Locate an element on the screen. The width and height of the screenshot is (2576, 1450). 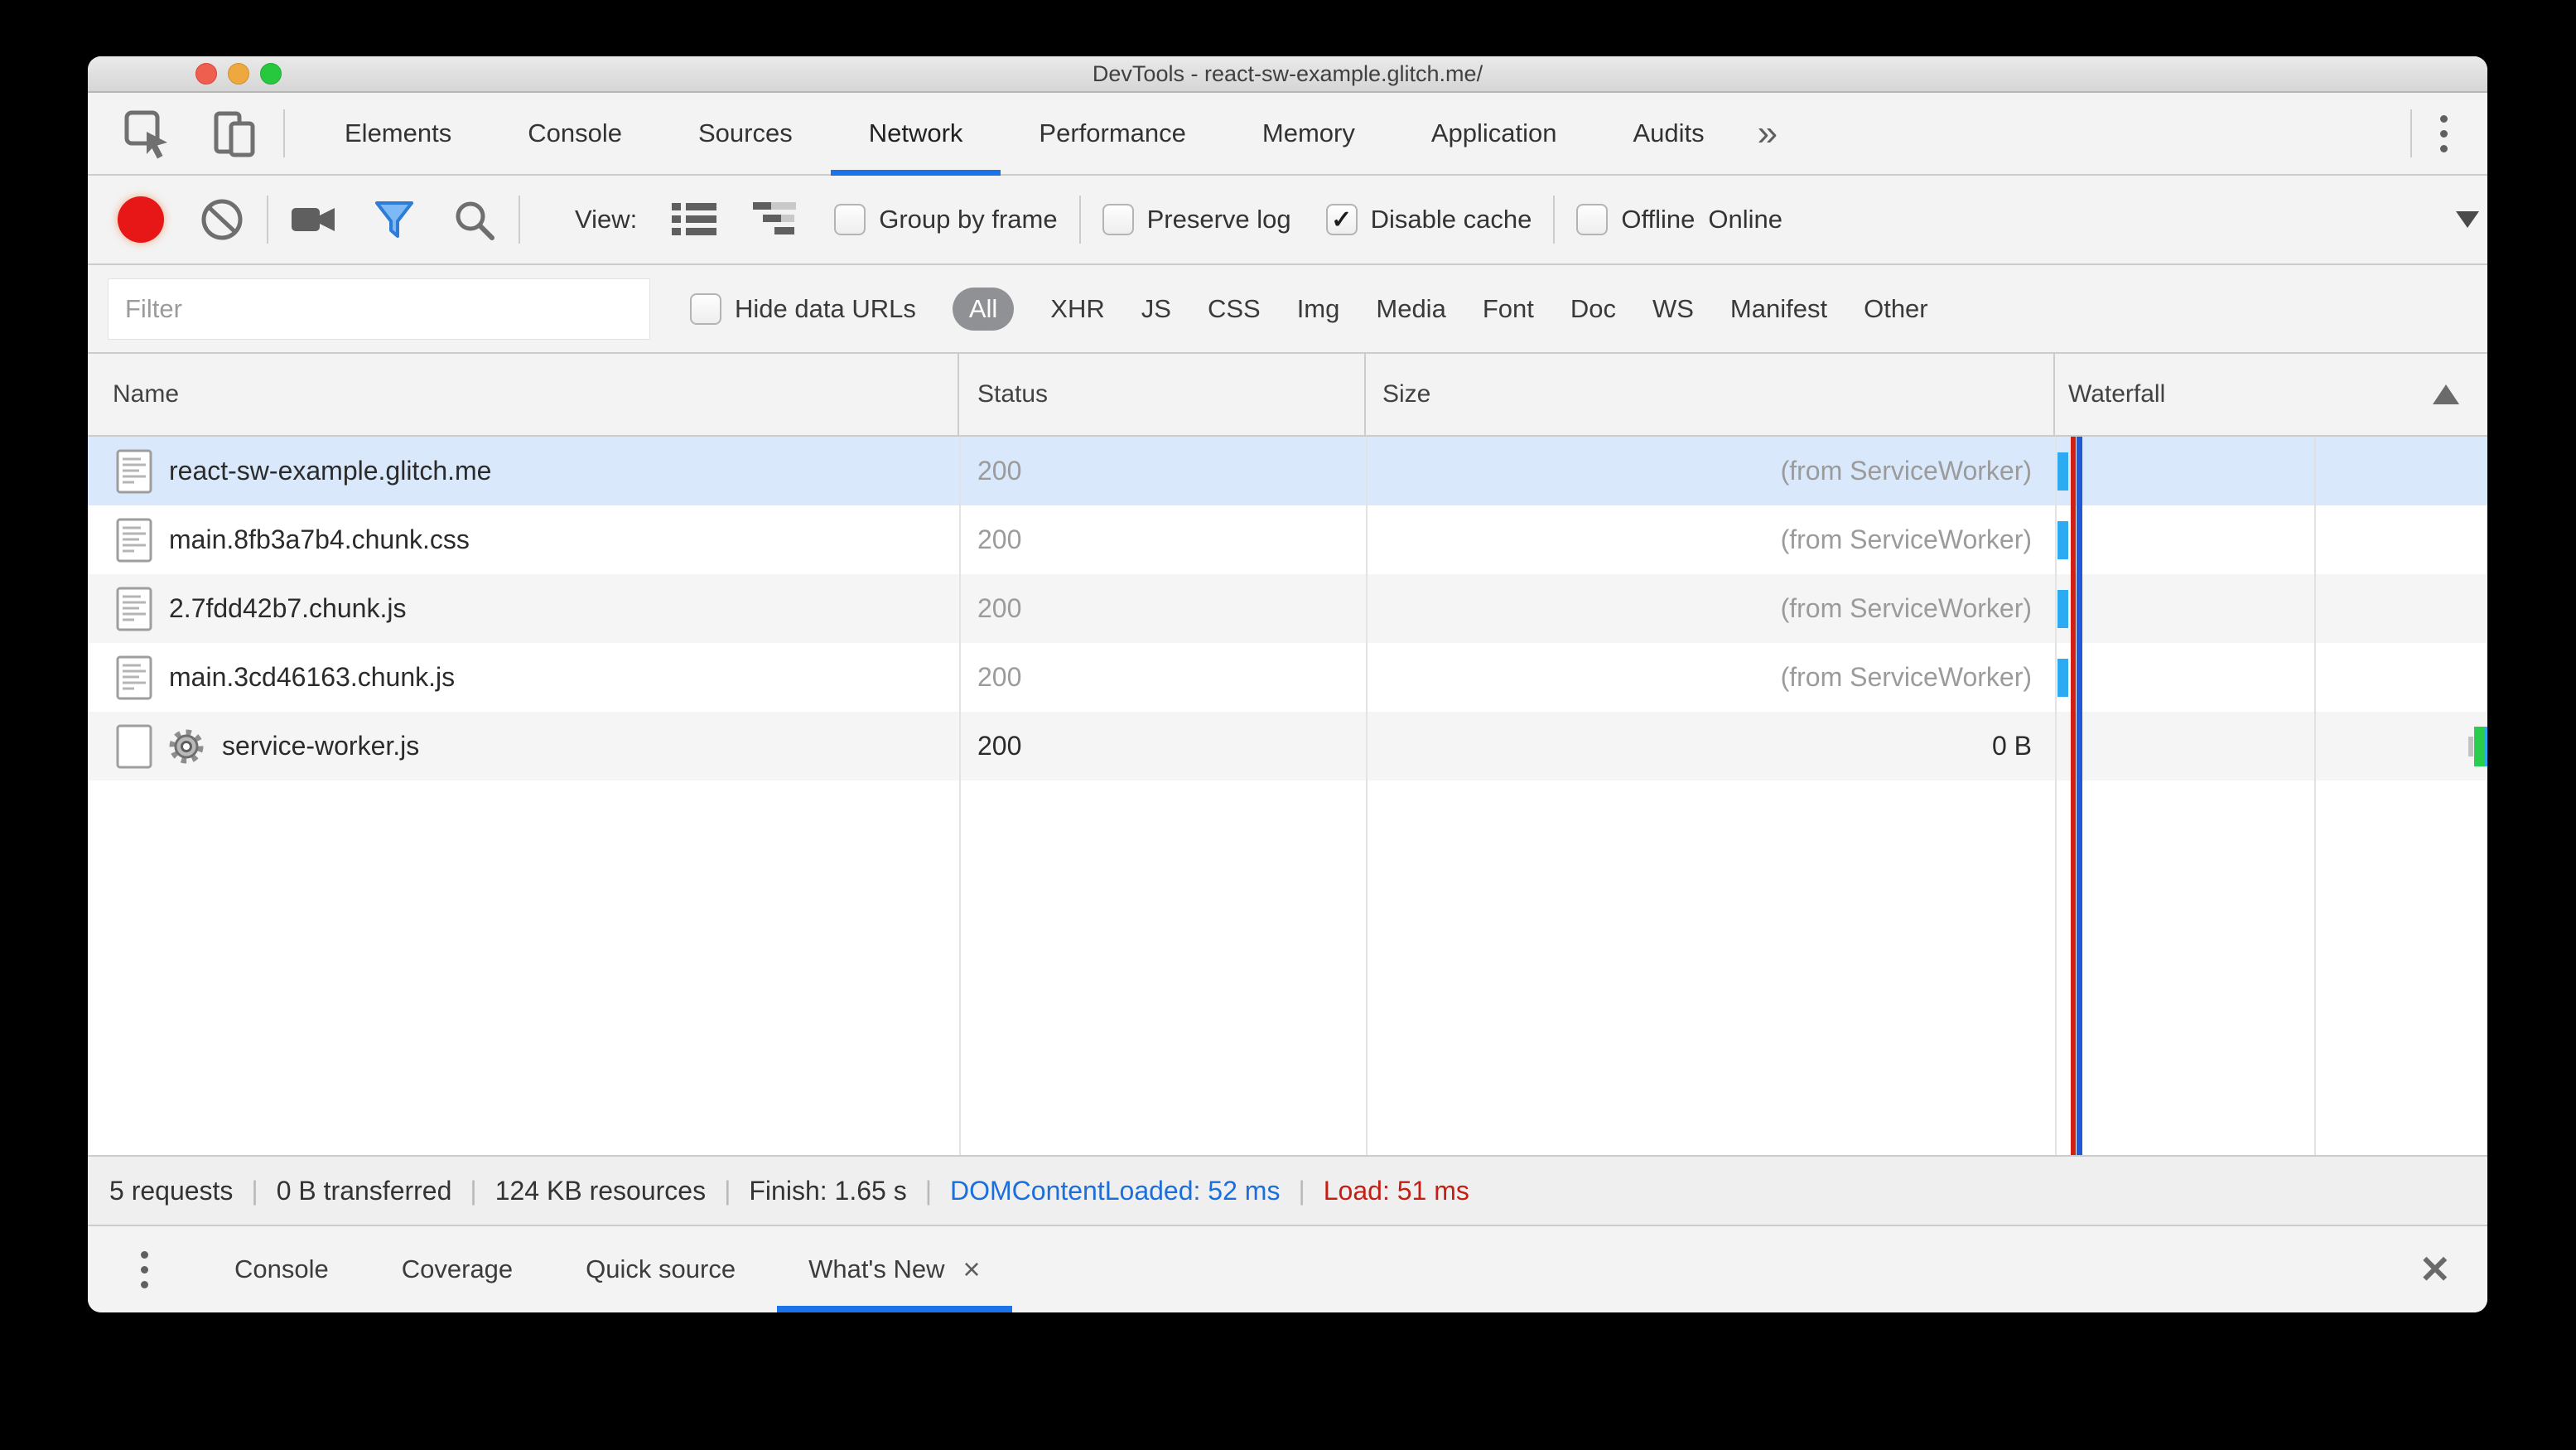
sort-ascending-icon is located at coordinates (2446, 394).